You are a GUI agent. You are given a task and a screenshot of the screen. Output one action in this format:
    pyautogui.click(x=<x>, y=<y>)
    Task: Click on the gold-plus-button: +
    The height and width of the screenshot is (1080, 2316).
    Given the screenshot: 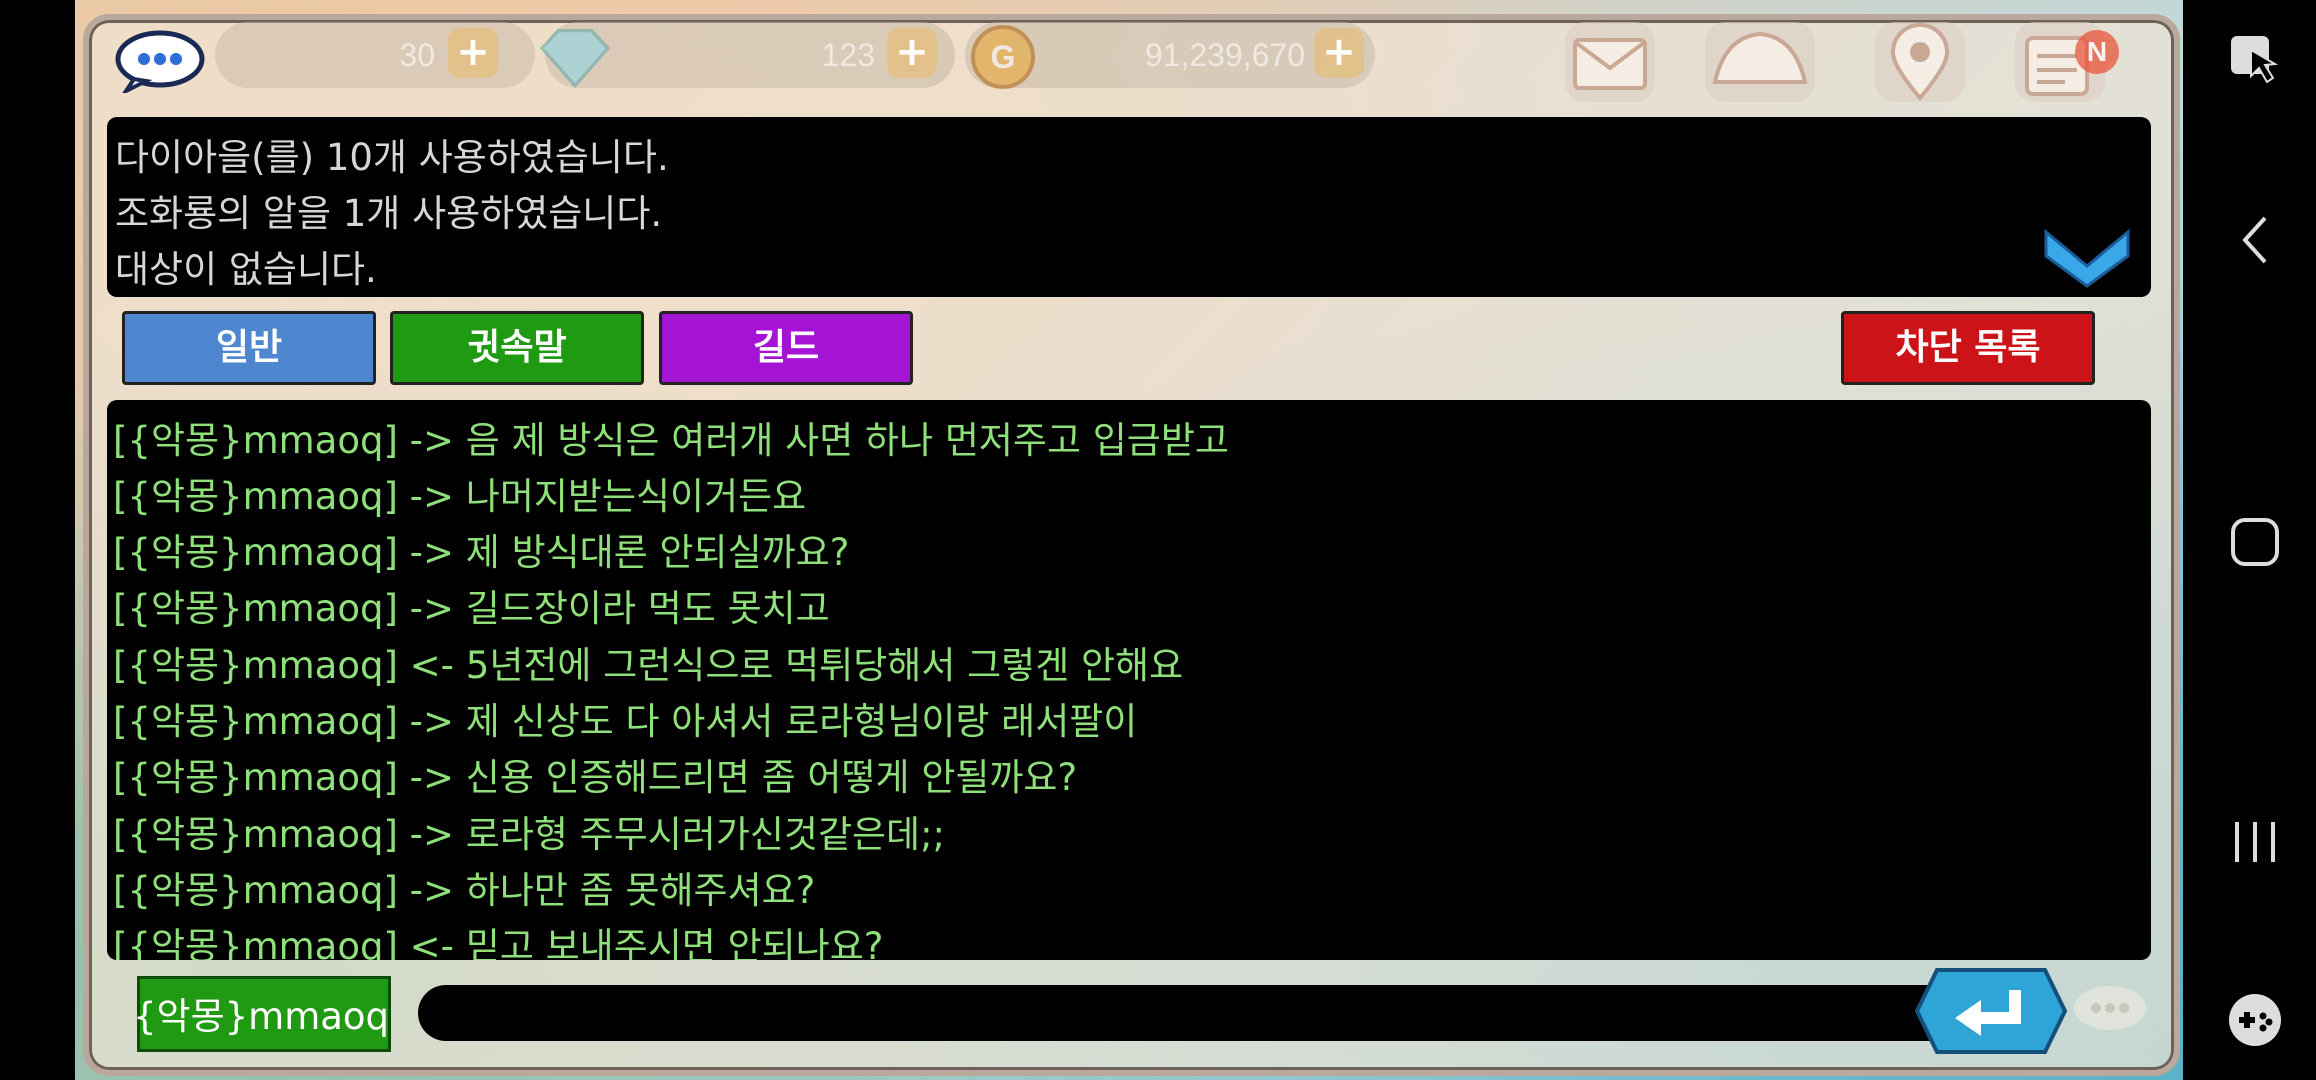 What is the action you would take?
    pyautogui.click(x=1339, y=53)
    